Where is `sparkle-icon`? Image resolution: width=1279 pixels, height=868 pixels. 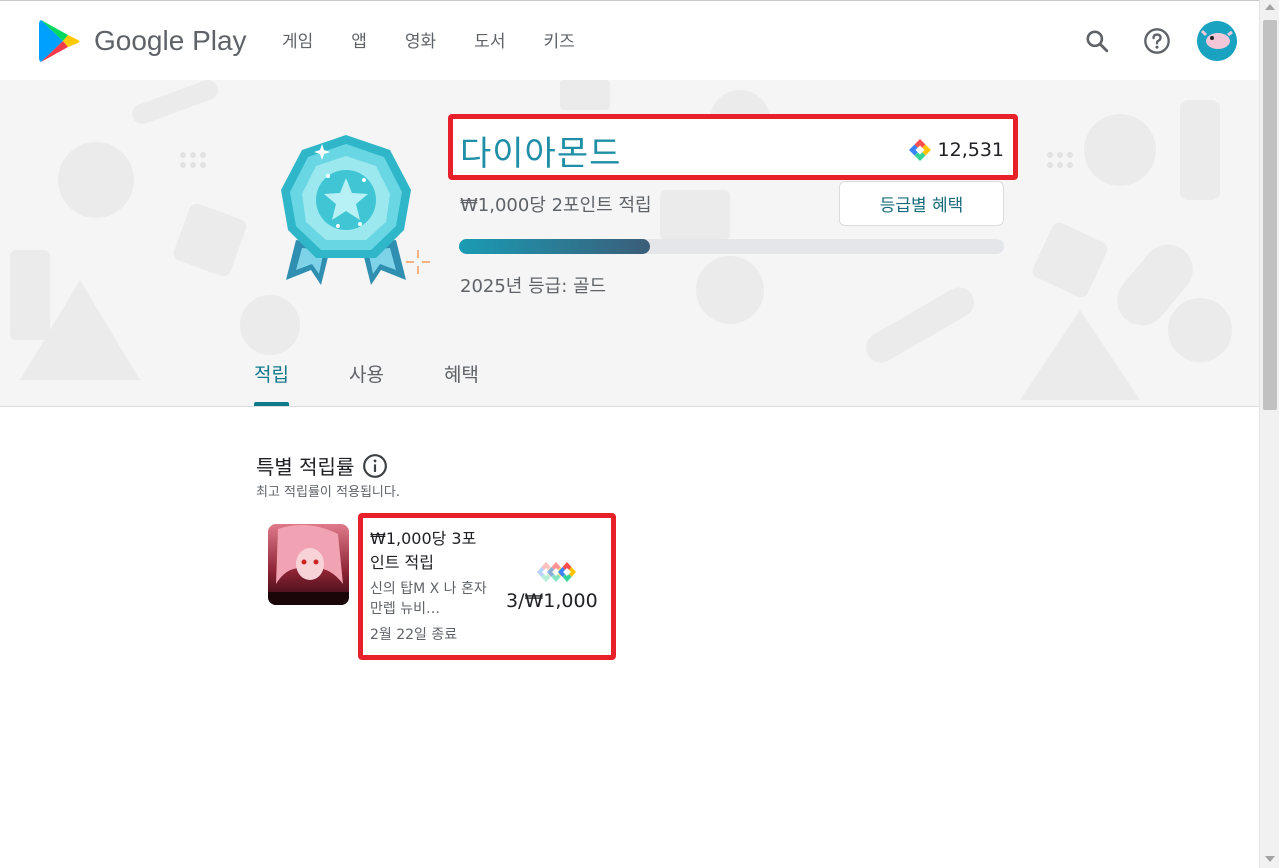
sparkle-icon is located at coordinates (418, 262).